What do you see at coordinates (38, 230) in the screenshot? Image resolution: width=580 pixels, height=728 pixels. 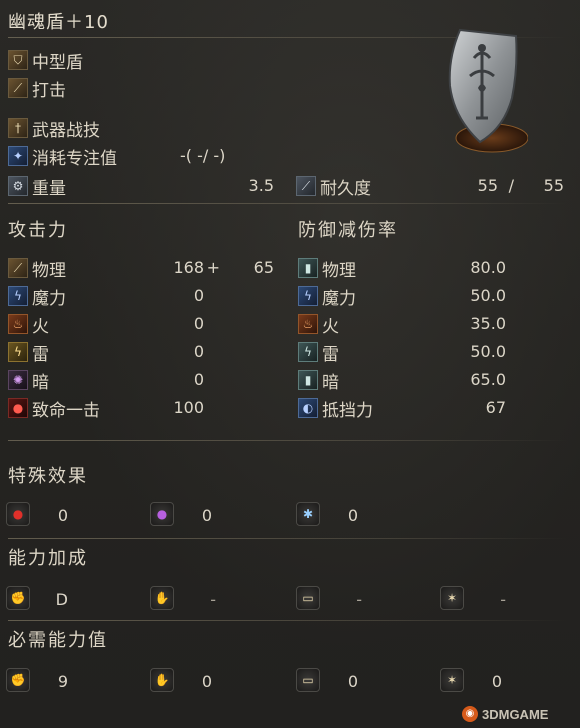 I see `attack-header: 攻击力` at bounding box center [38, 230].